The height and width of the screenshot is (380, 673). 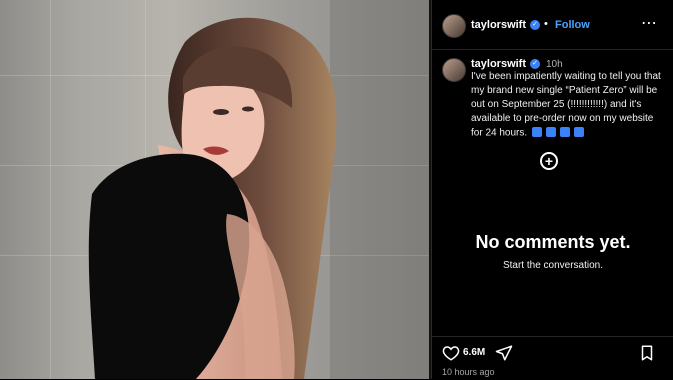 I want to click on header-username: taylorswift, so click(x=498, y=25).